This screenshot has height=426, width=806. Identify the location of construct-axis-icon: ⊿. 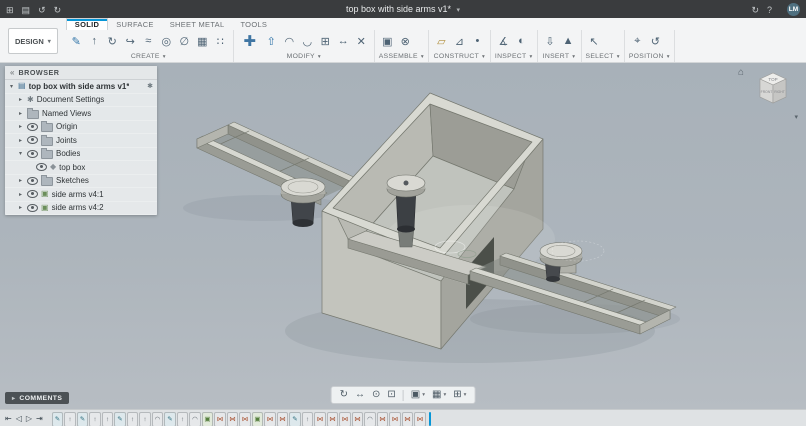
(459, 41).